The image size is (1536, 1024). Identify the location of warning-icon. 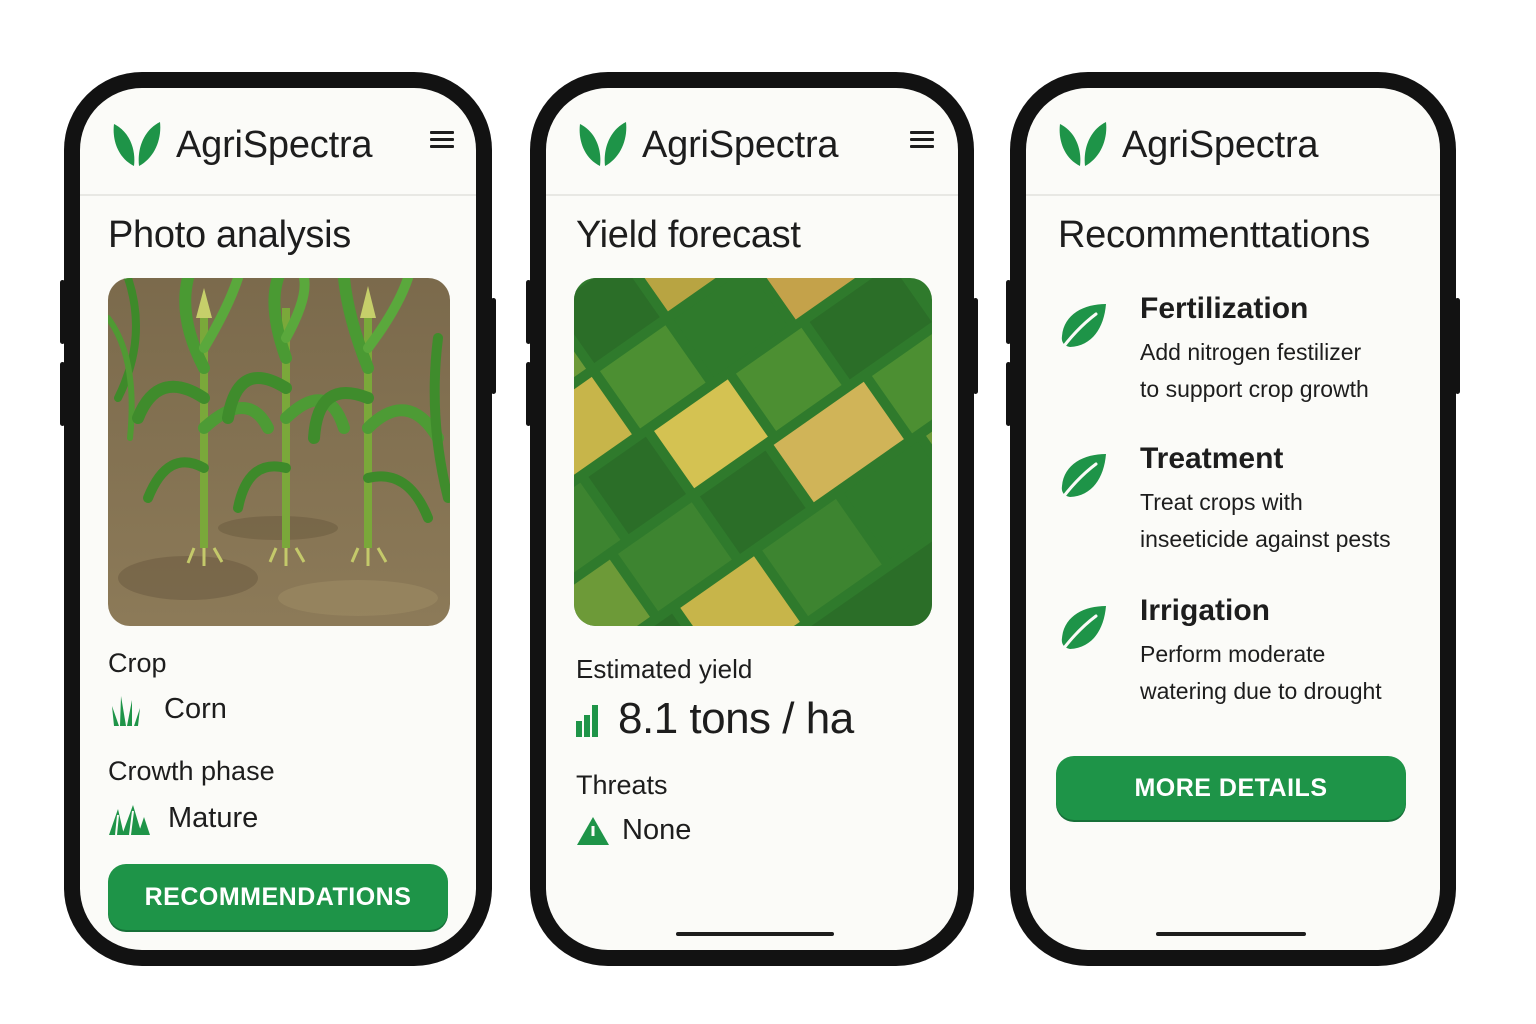
(593, 830).